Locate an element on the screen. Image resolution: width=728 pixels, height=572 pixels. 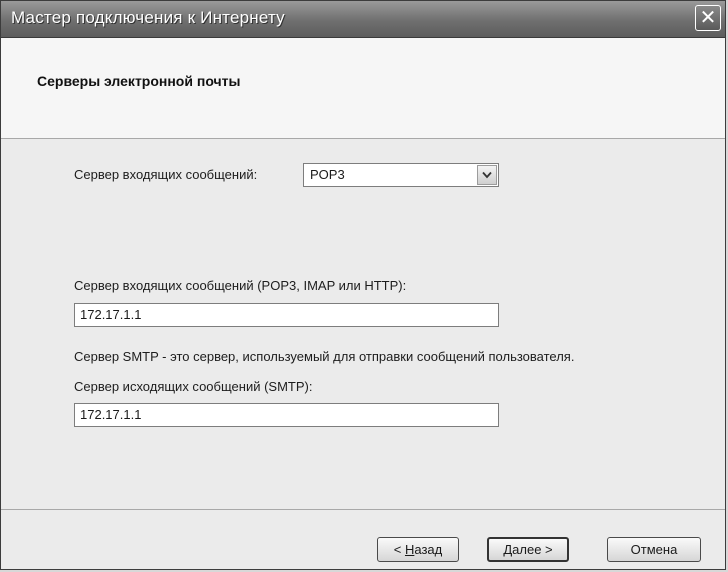
dropdown-arrow-button is located at coordinates (487, 175).